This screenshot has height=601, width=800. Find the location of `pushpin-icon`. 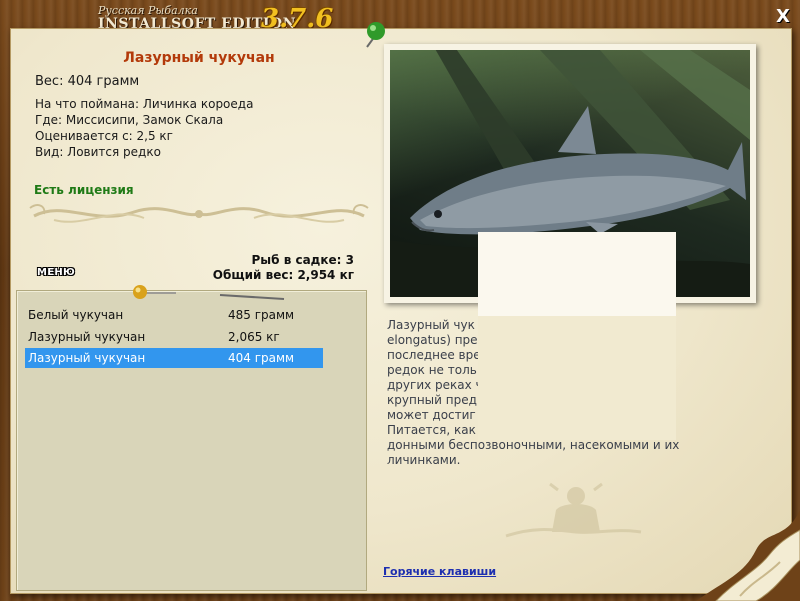

pushpin-icon is located at coordinates (209, 292).